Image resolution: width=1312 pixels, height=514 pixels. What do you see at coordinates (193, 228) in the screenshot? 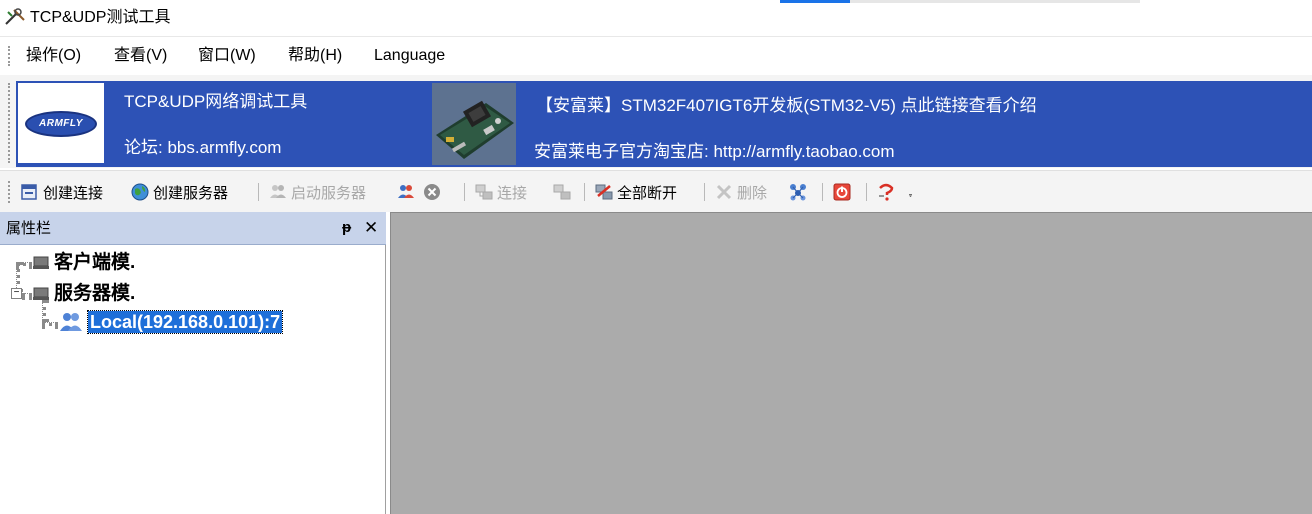
I see `panel-header: 属性栏 ᵽ ✕` at bounding box center [193, 228].